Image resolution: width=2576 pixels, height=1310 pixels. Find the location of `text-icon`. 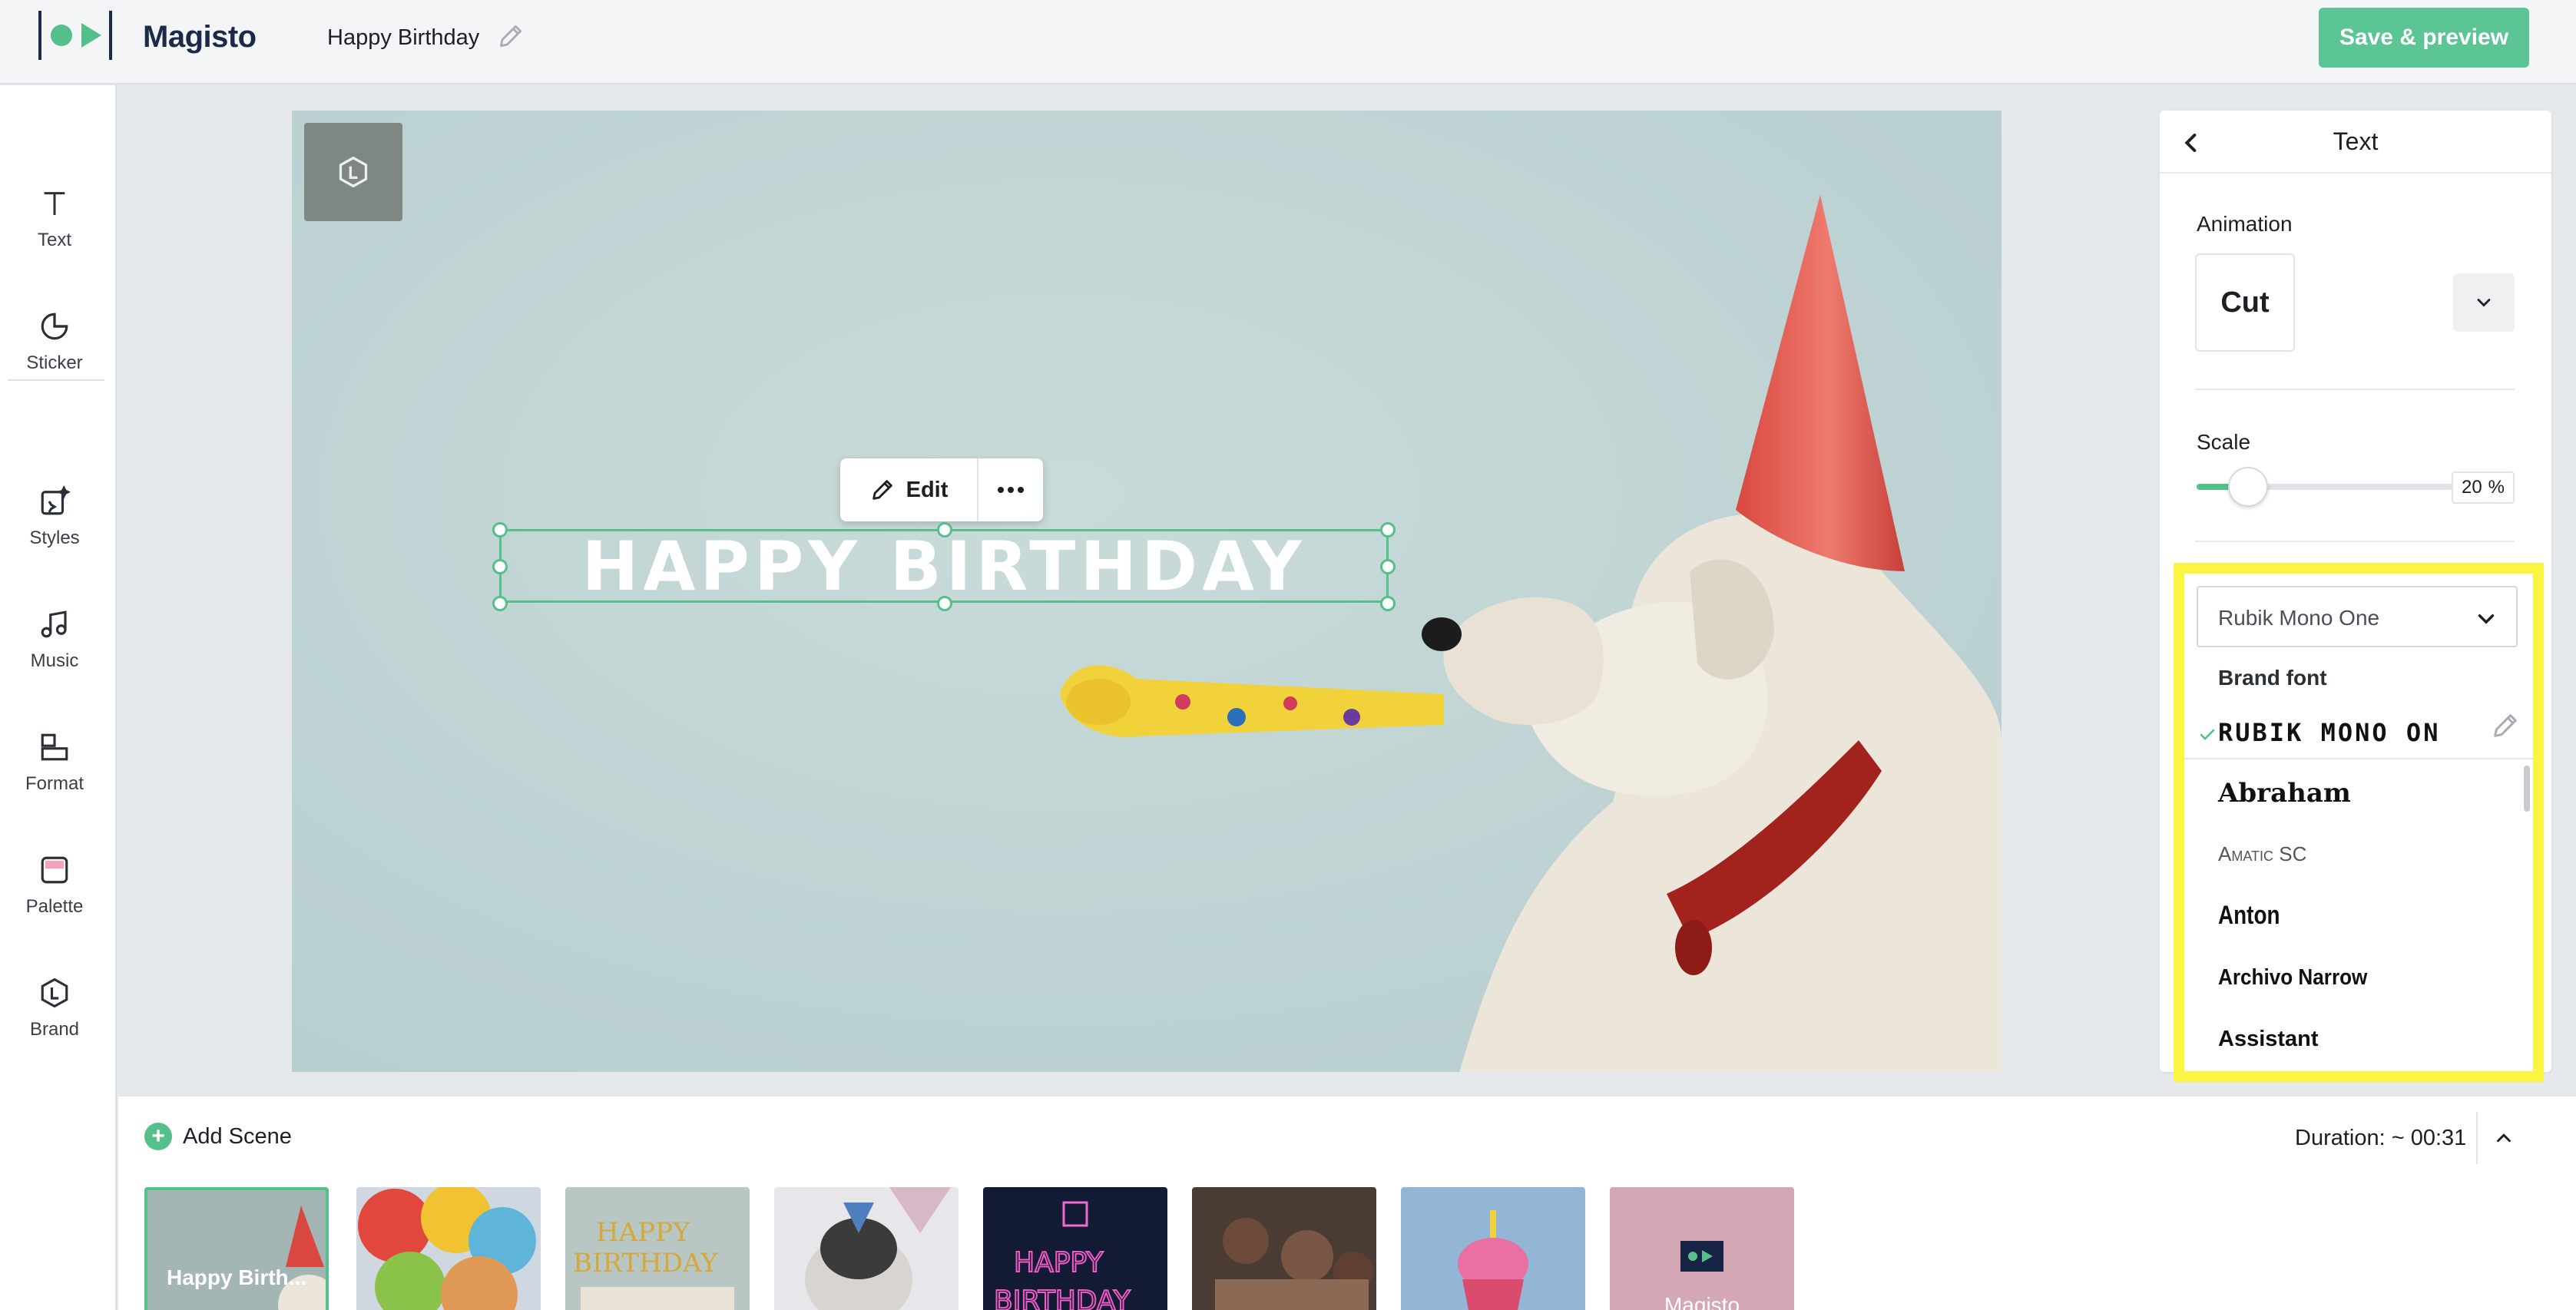

text-icon is located at coordinates (55, 203).